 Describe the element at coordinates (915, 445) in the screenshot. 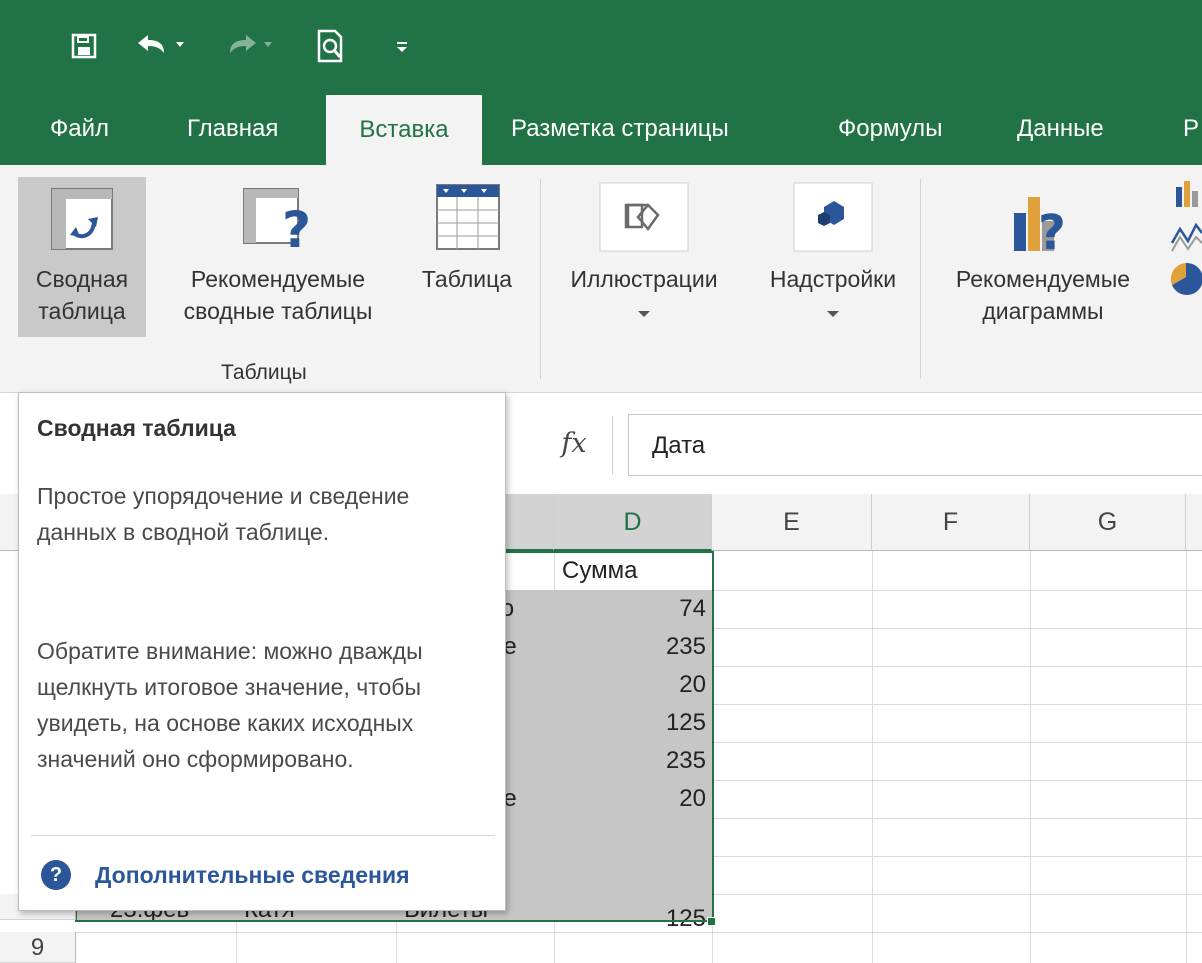

I see `formula-input` at that location.